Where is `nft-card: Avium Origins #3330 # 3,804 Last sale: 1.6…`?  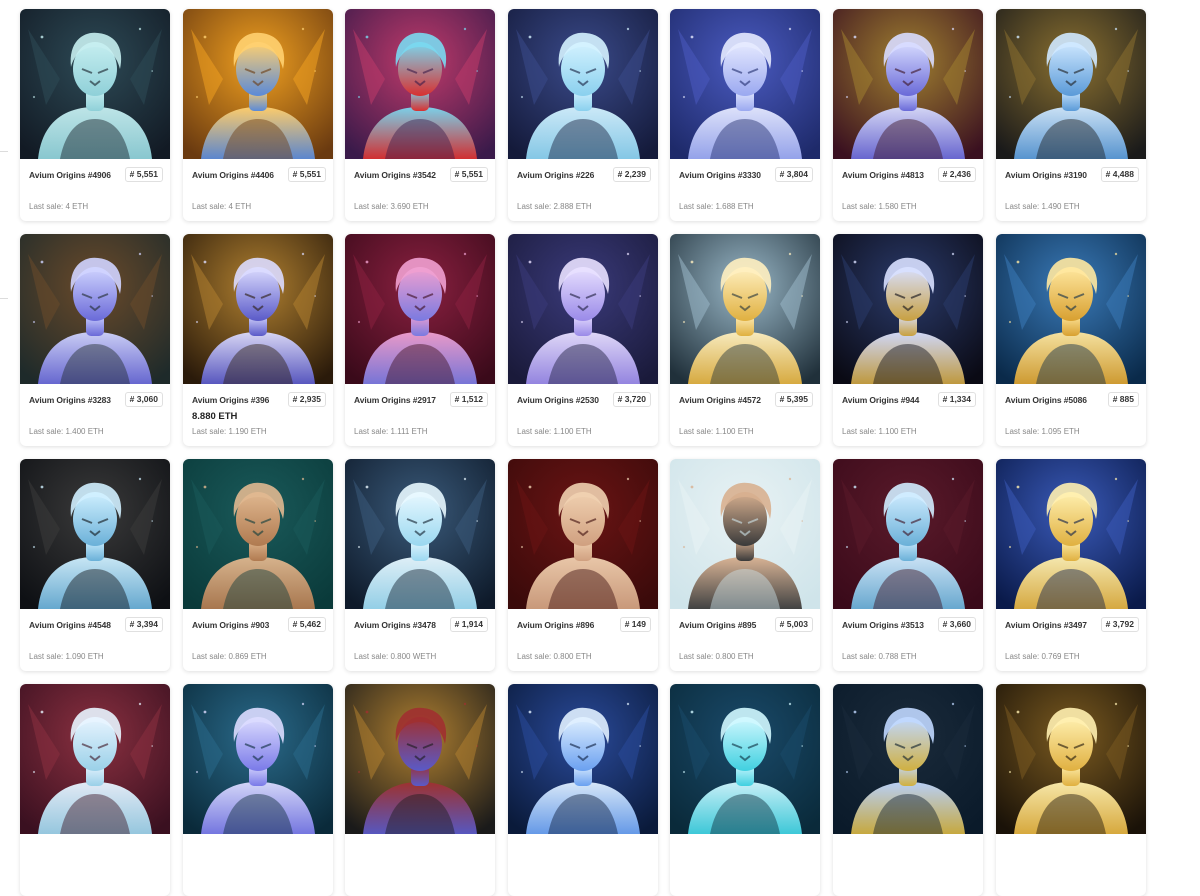
nft-card: Avium Origins #3330 # 3,804 Last sale: 1.6… is located at coordinates (745, 115).